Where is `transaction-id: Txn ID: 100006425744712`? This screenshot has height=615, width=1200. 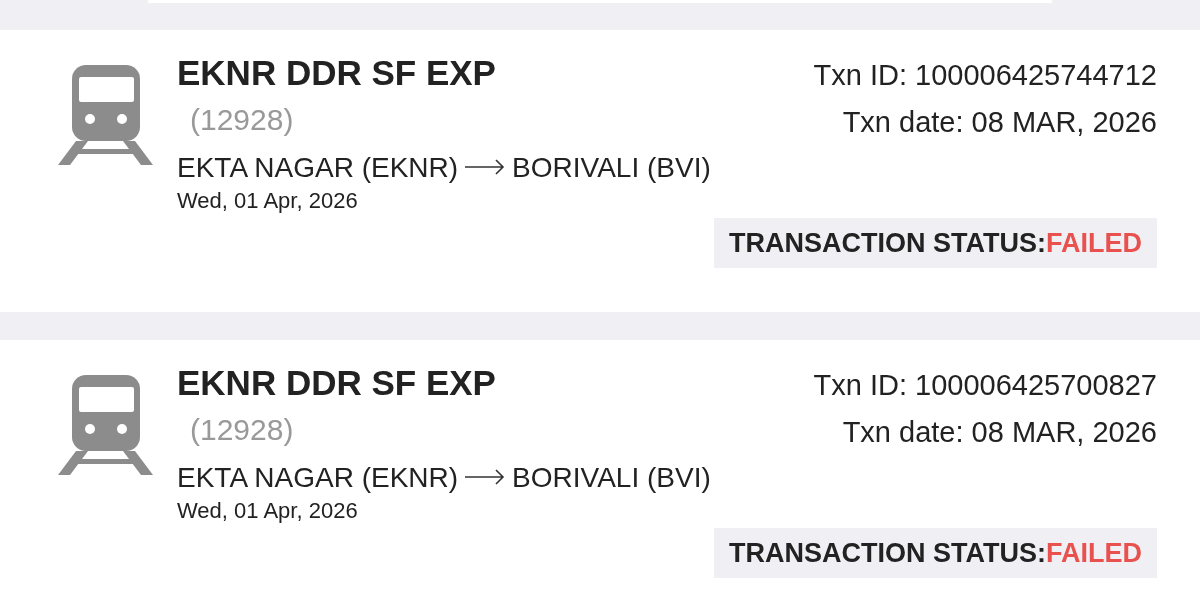 transaction-id: Txn ID: 100006425744712 is located at coordinates (985, 75).